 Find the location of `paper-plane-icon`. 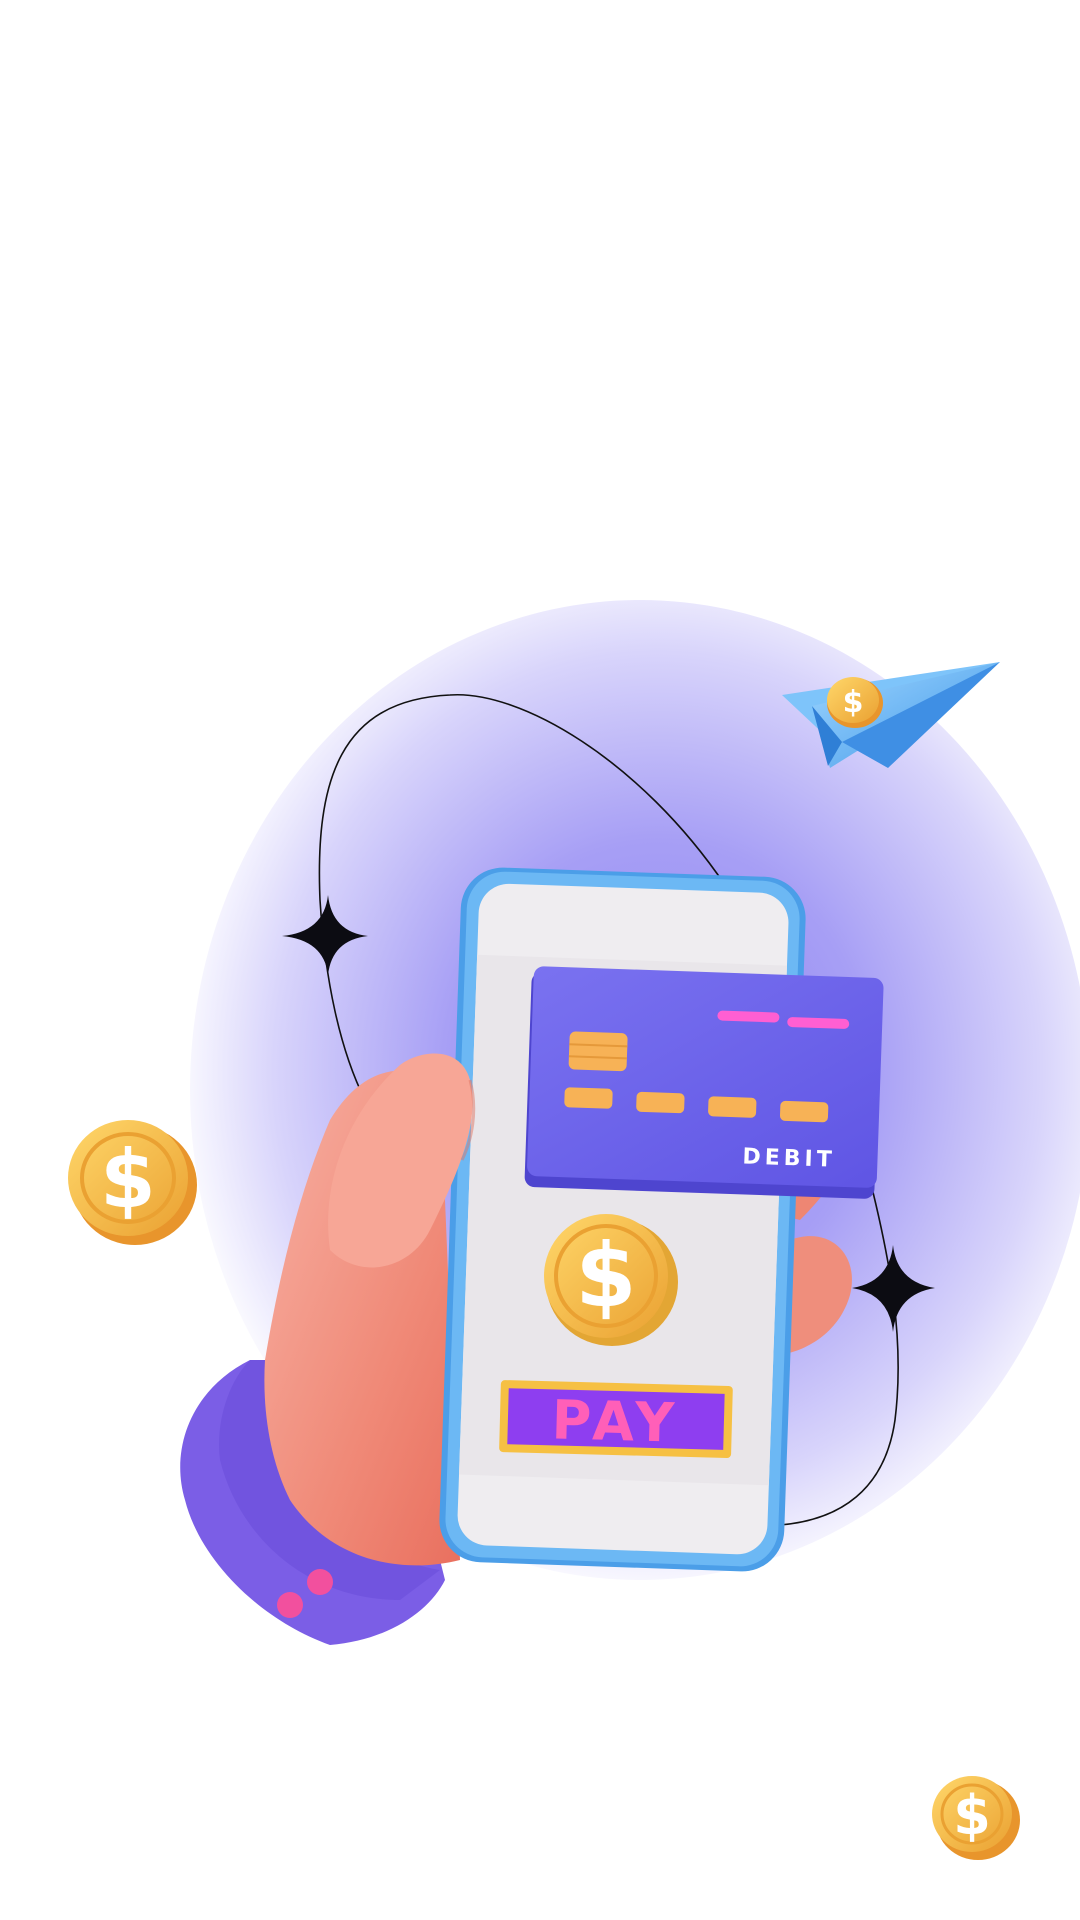

paper-plane-icon is located at coordinates (891, 715).